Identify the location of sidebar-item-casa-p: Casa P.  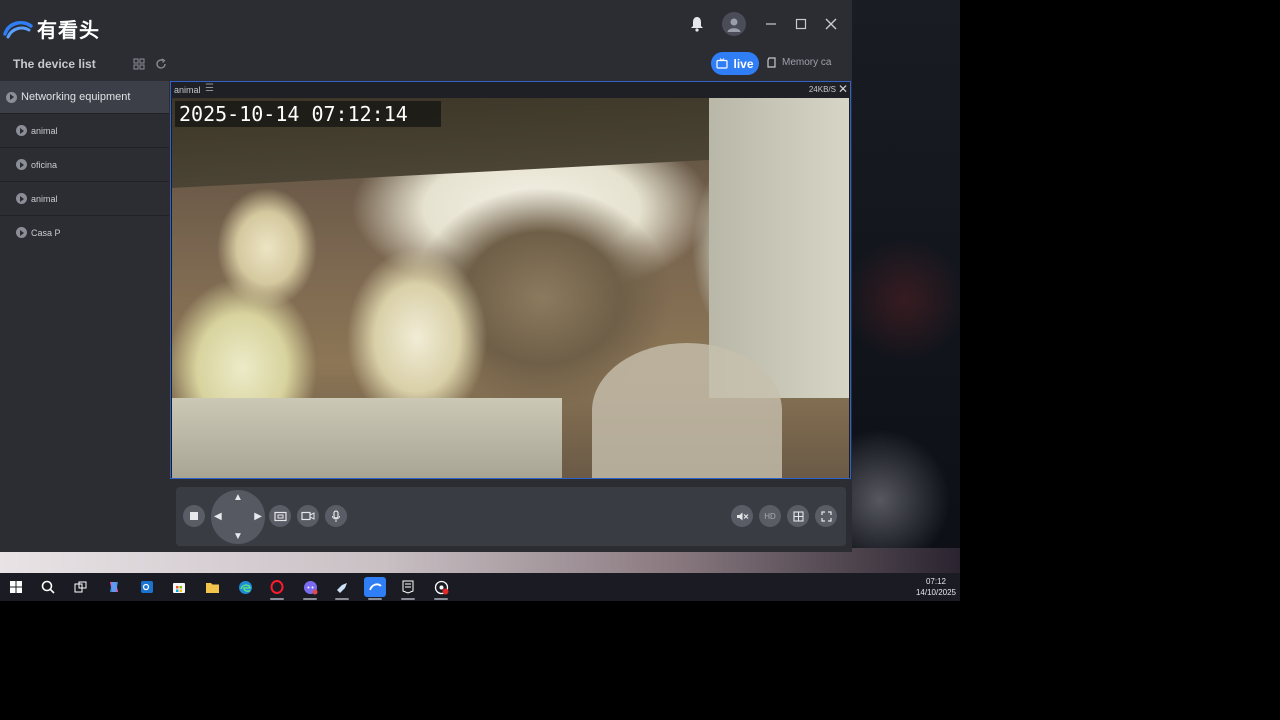
(84, 232).